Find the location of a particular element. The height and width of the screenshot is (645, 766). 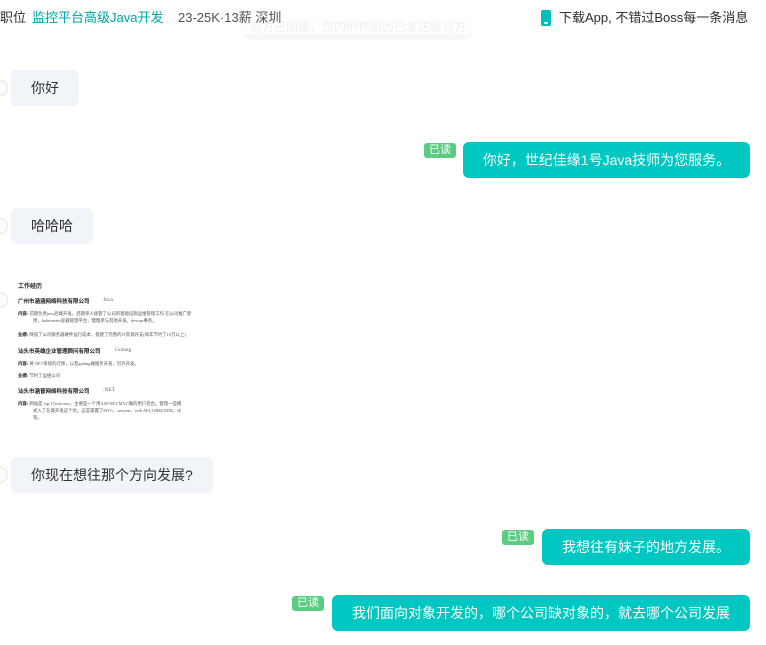

resume-heading: 工作经历 is located at coordinates (30, 287).